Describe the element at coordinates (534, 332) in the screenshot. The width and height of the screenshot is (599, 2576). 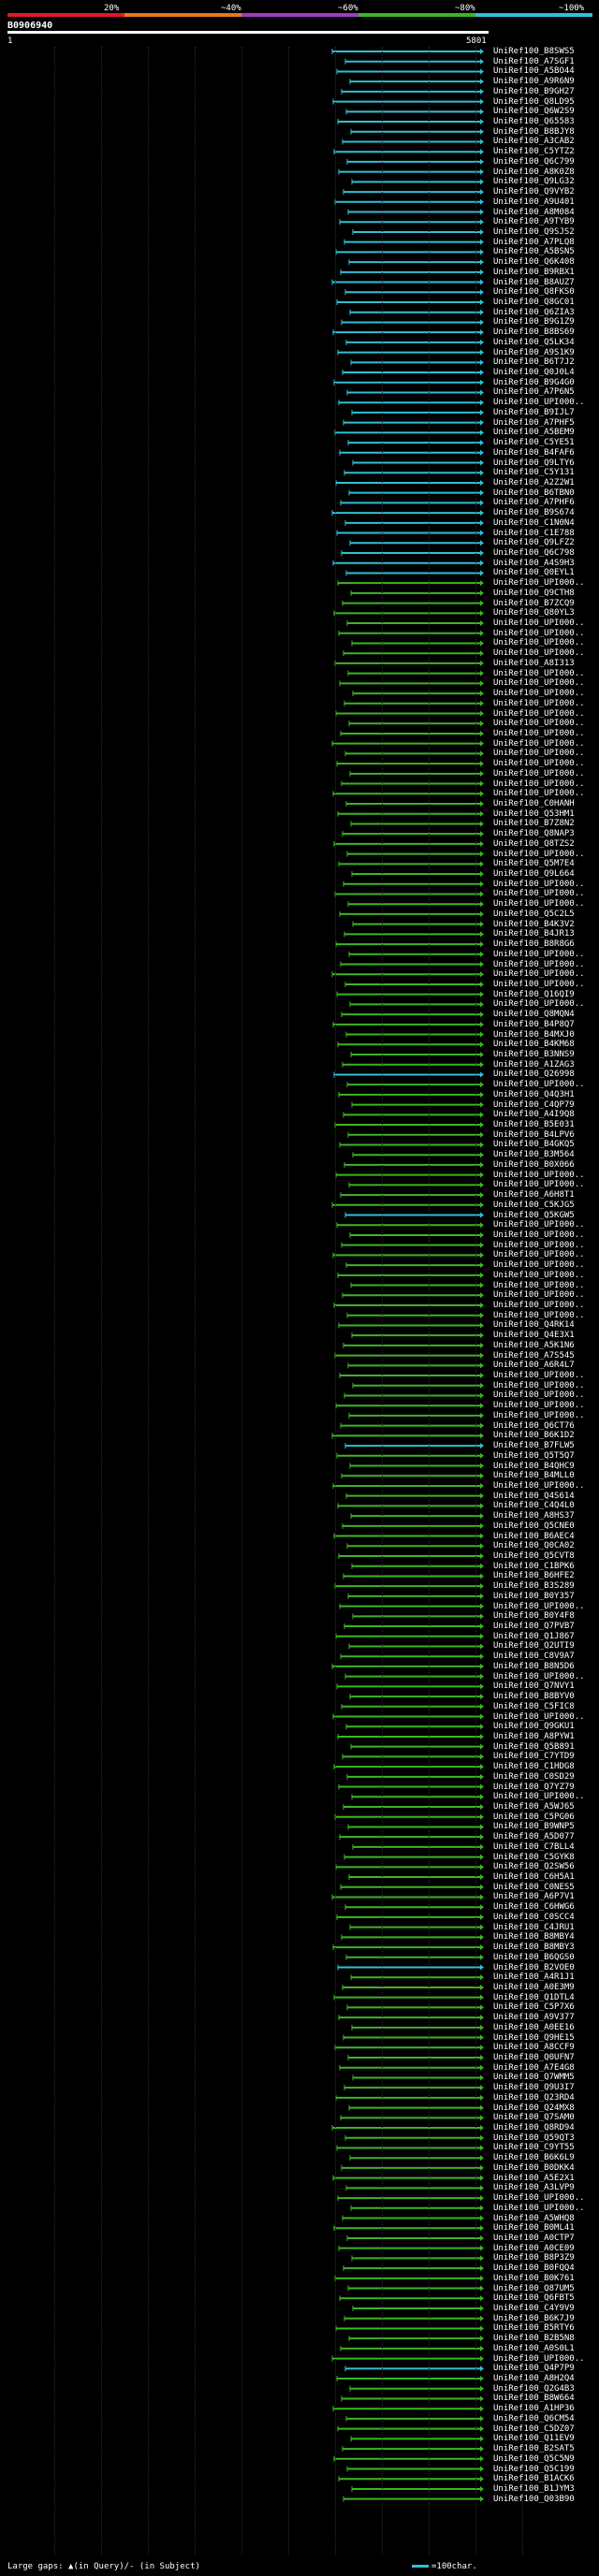
I see `hit-label: UniRef100_B8BS69` at that location.